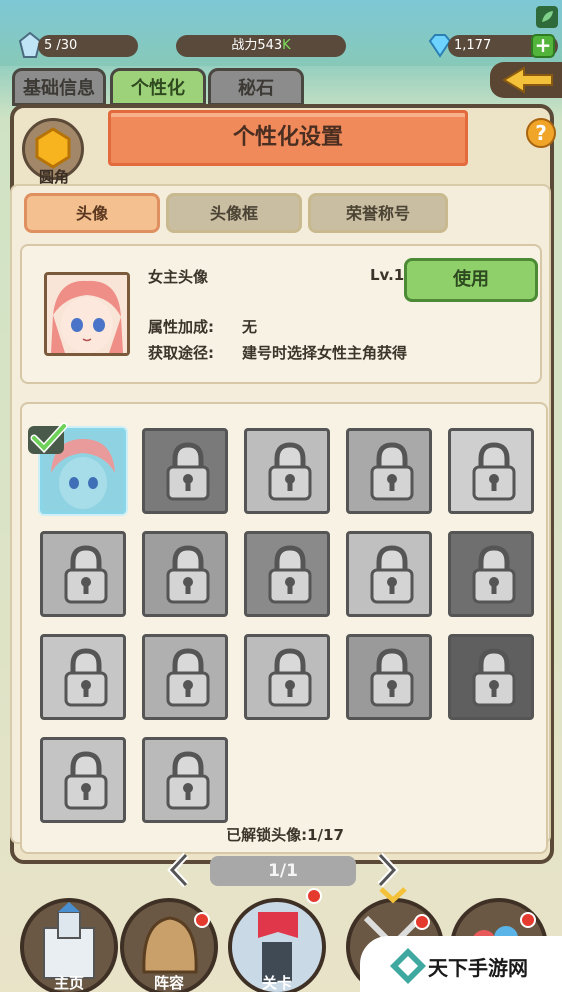 Image resolution: width=562 pixels, height=992 pixels. I want to click on nav-home-label: 主页, so click(68, 983).